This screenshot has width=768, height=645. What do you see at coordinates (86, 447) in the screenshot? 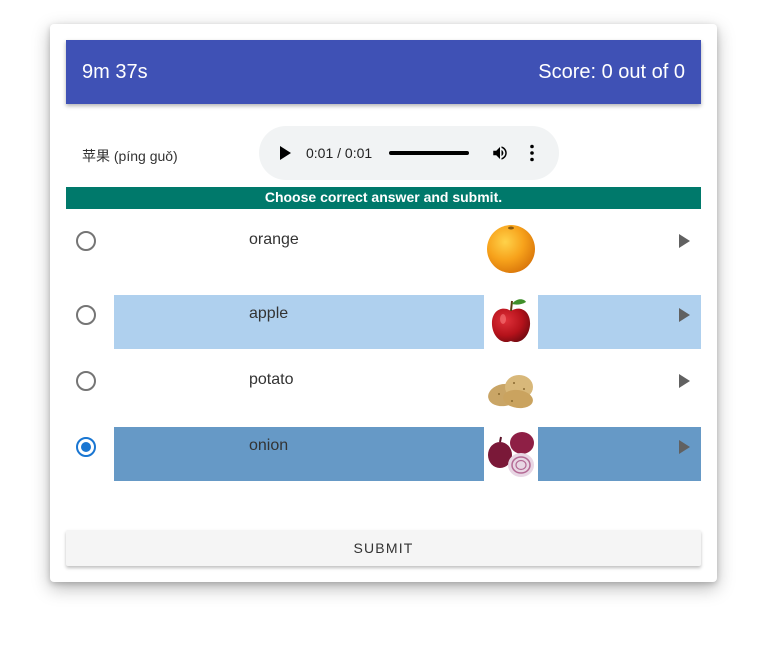
I see `radio-button-selected` at bounding box center [86, 447].